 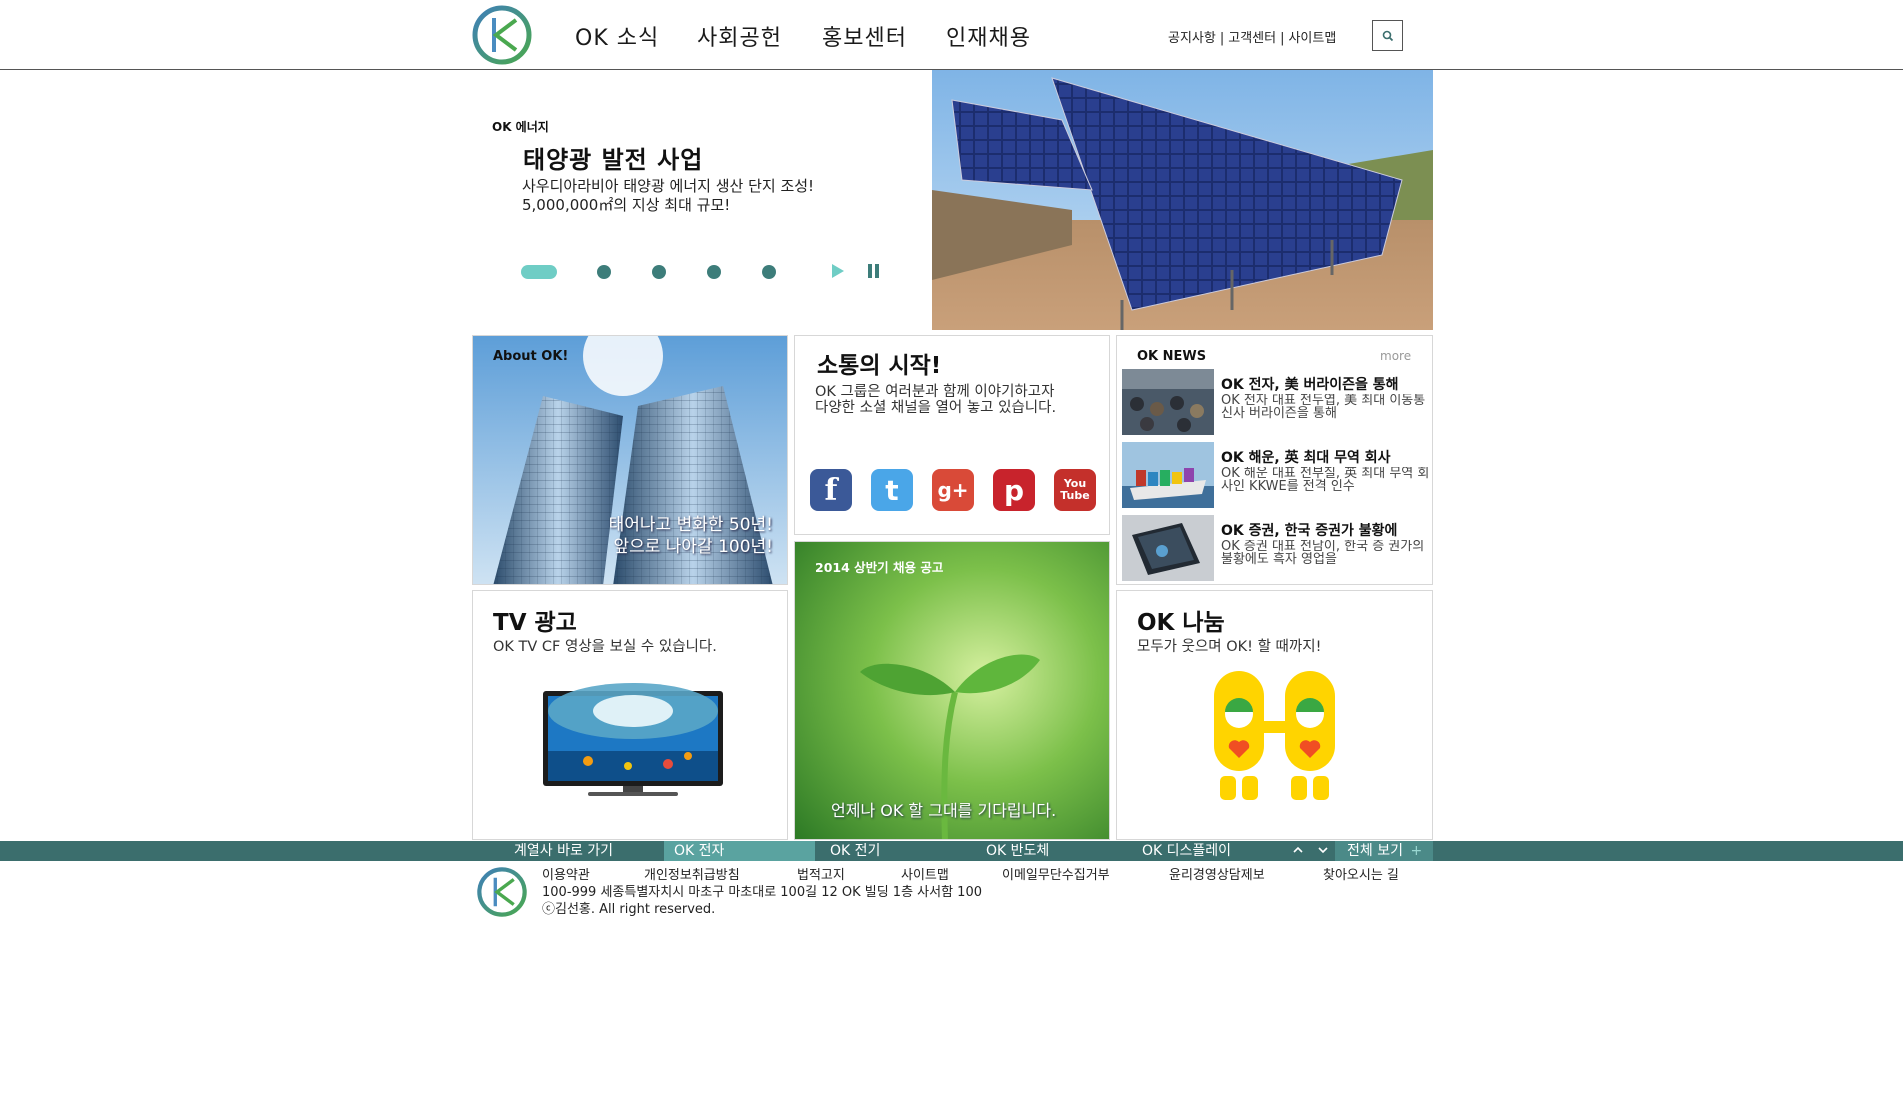 I want to click on footer-logo, so click(x=502, y=892).